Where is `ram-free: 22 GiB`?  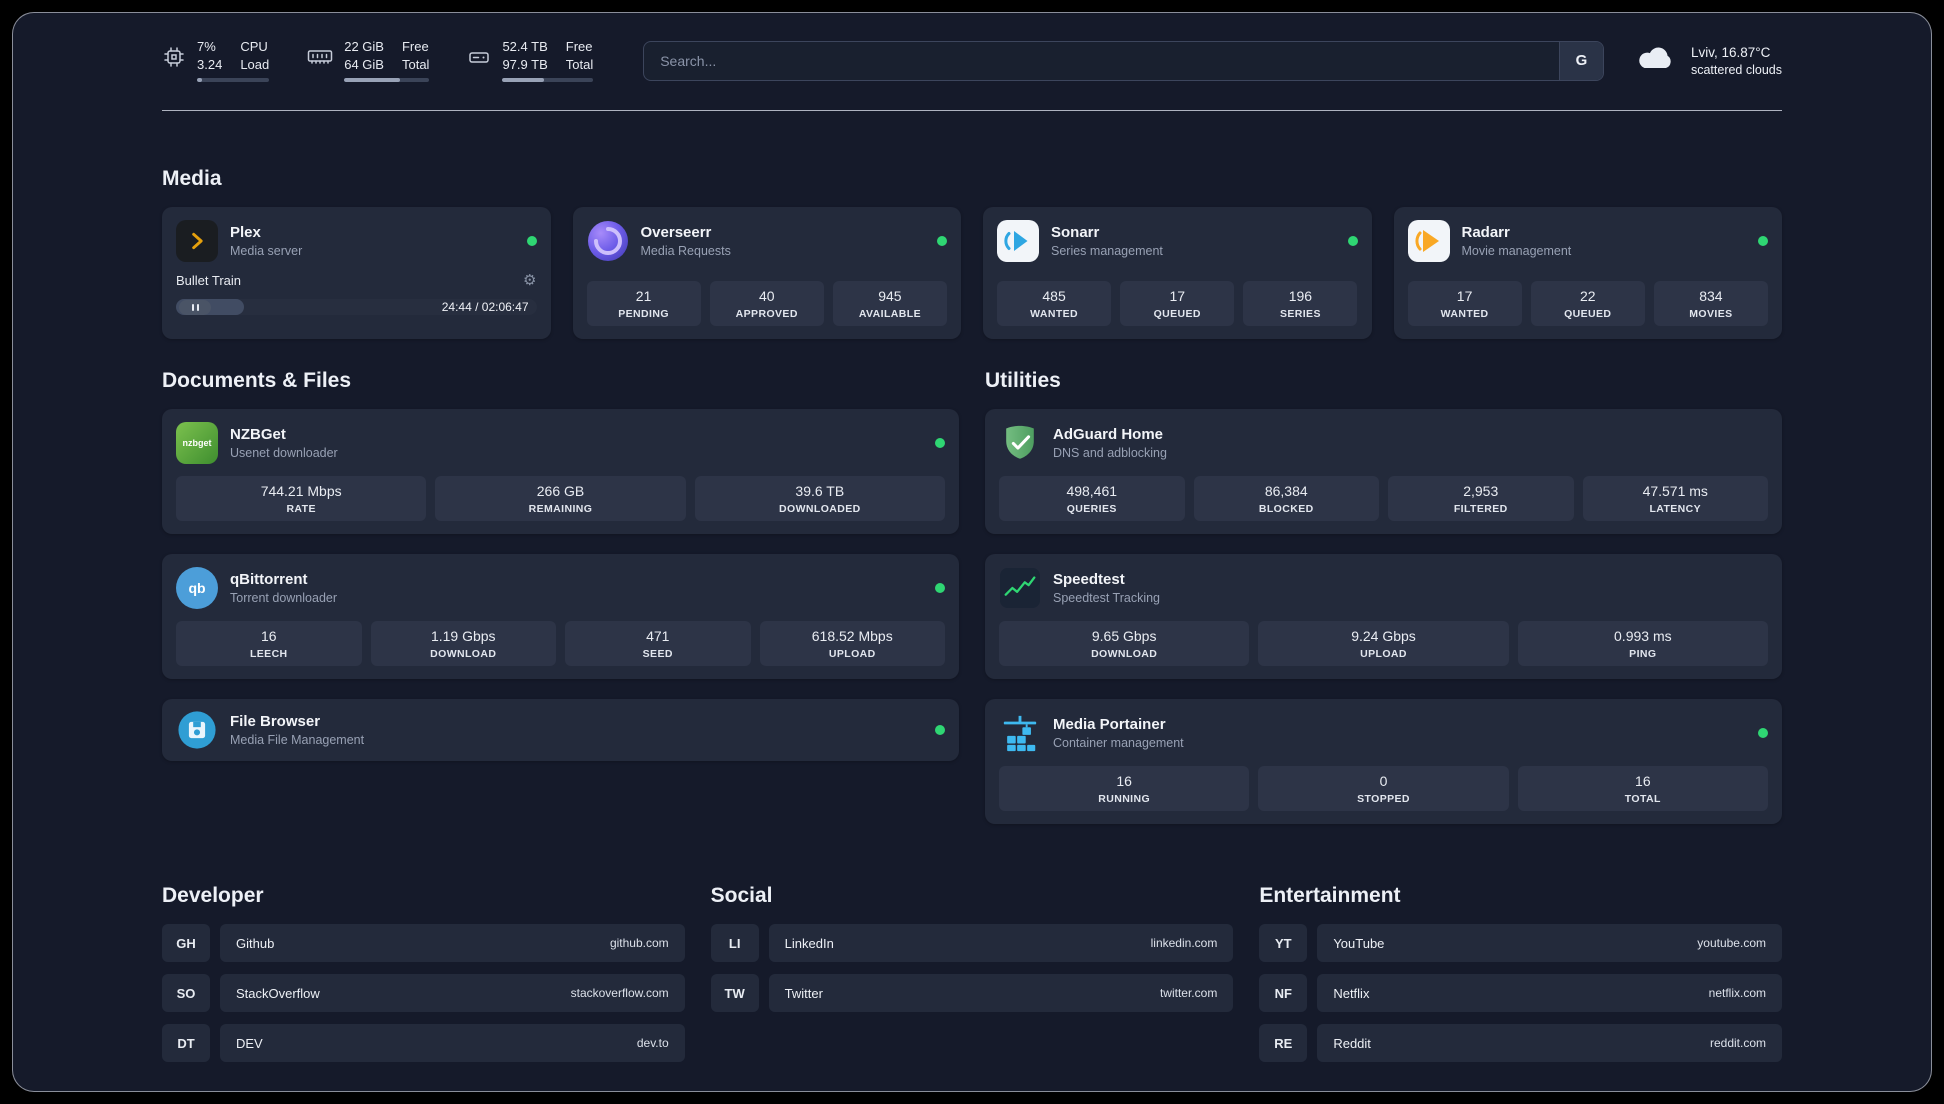
ram-free: 22 GiB is located at coordinates (364, 46).